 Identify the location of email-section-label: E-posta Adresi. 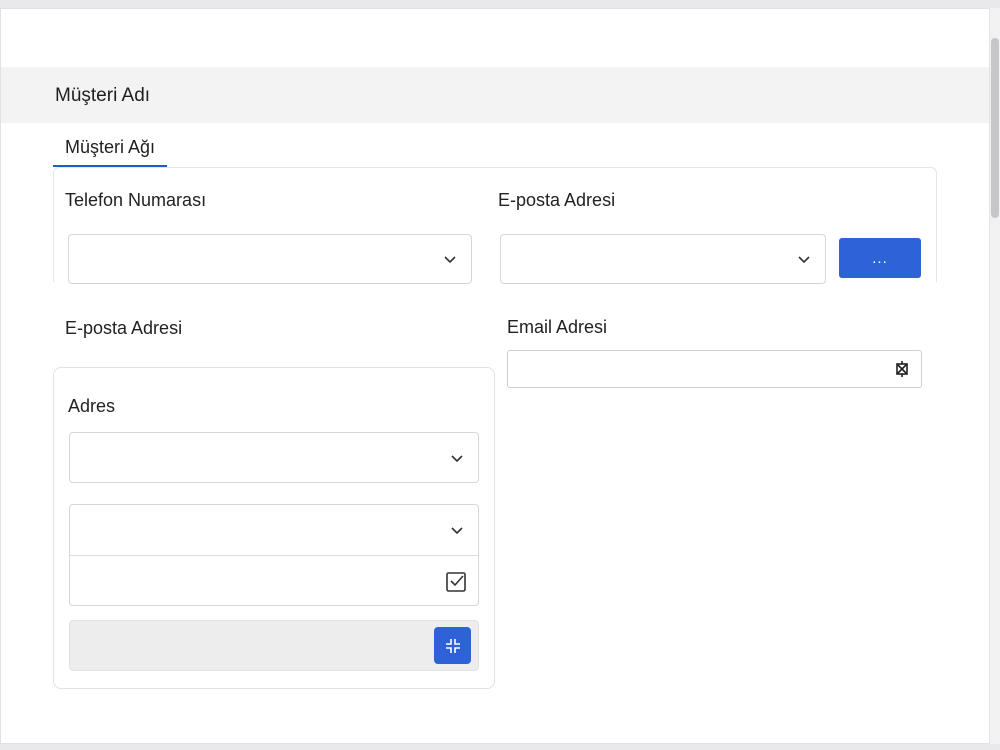
(124, 328).